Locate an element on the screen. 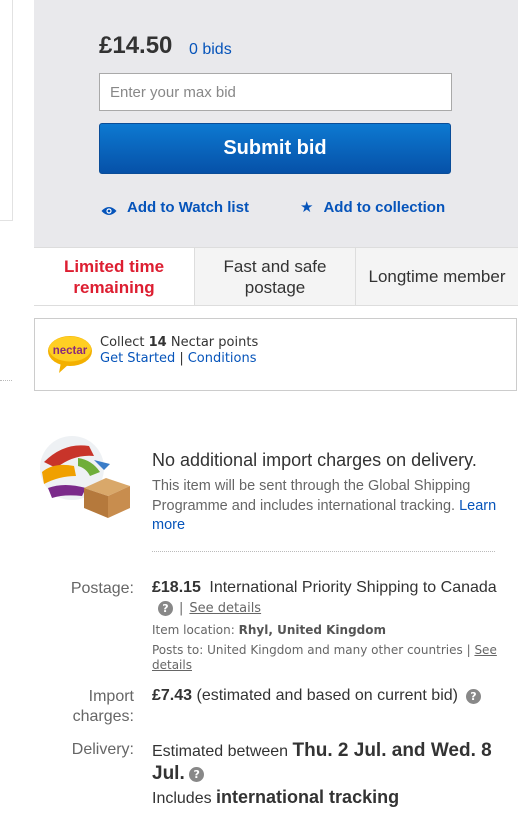  nectar-collect-suffix: Nectar points is located at coordinates (214, 342).